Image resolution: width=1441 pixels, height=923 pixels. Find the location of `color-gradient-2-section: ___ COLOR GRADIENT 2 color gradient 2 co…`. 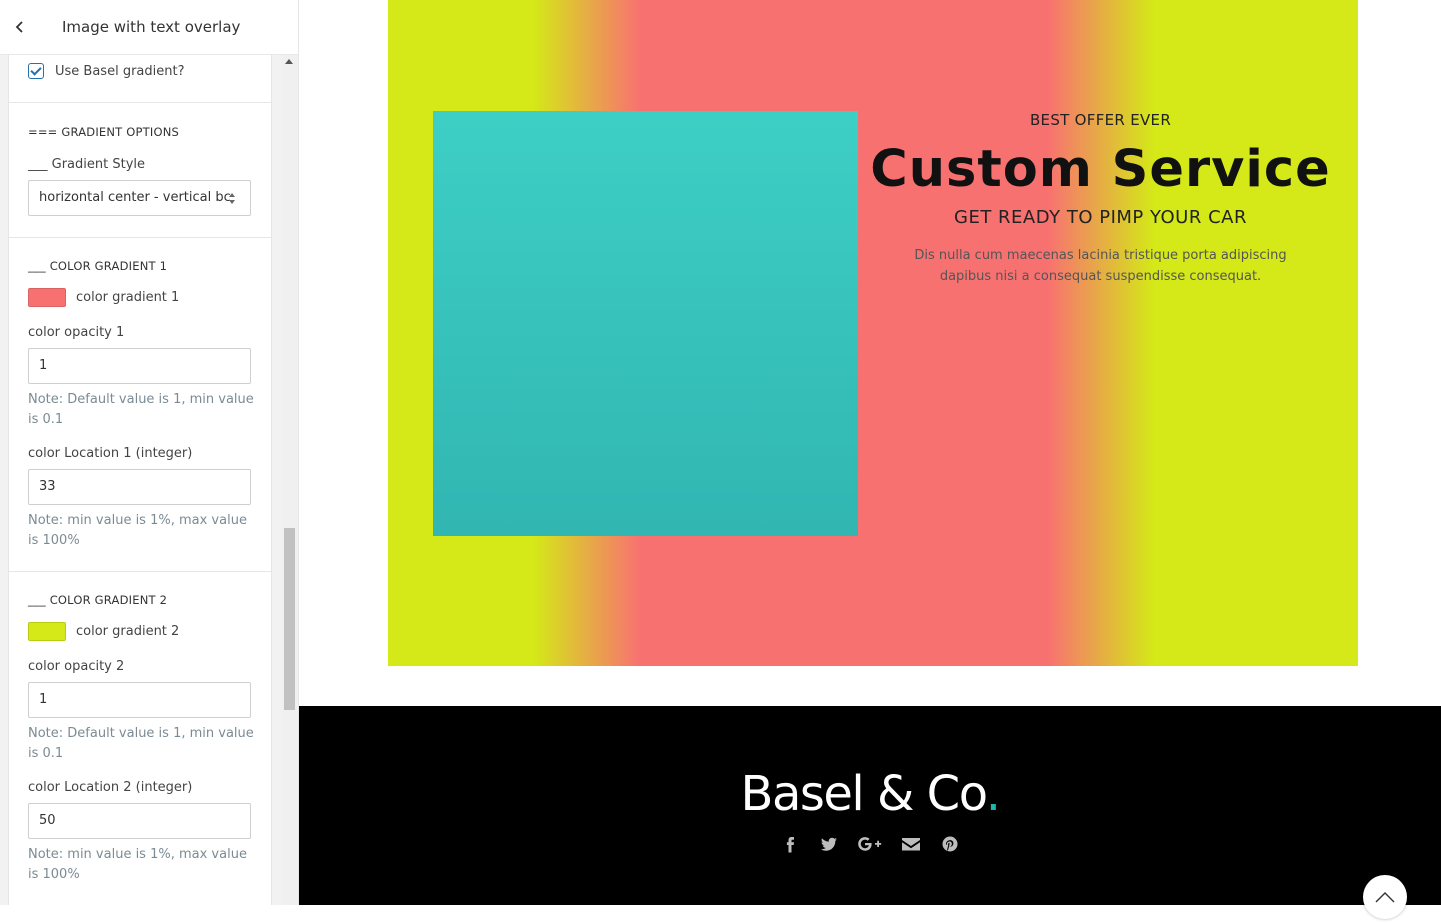

color-gradient-2-section: ___ COLOR GRADIENT 2 color gradient 2 co… is located at coordinates (140, 738).